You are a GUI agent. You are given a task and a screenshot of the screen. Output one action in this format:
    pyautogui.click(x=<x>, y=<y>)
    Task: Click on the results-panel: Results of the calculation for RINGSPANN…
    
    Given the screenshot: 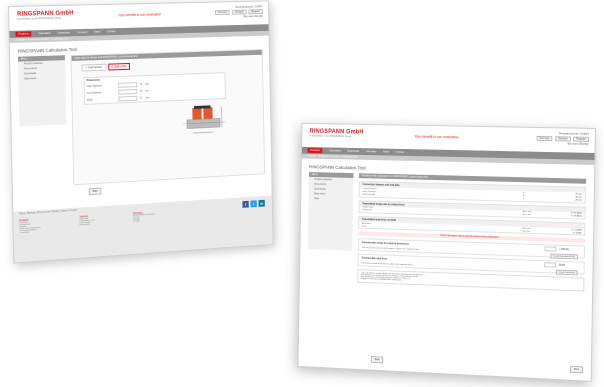 What is the action you would take?
    pyautogui.click(x=472, y=232)
    